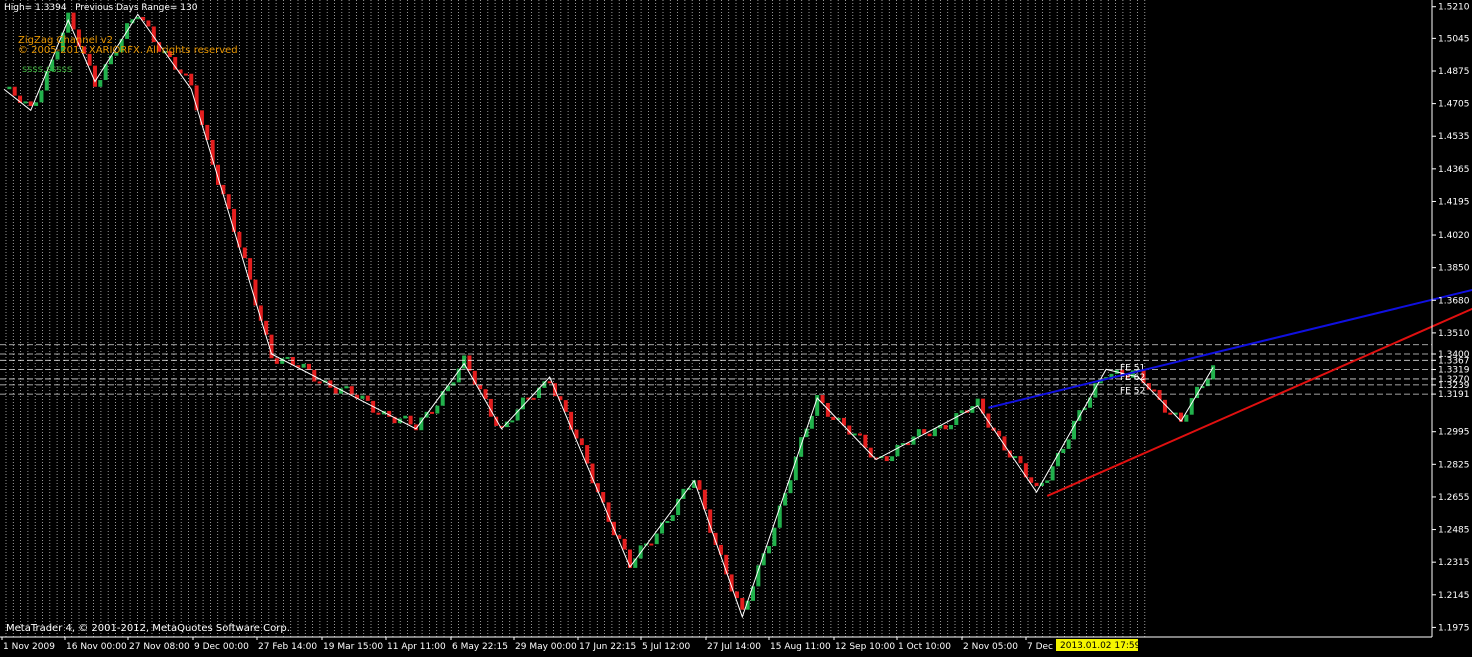 This screenshot has width=1472, height=657. Describe the element at coordinates (666, 647) in the screenshot. I see `time-label: 5 Jul 12:00` at that location.